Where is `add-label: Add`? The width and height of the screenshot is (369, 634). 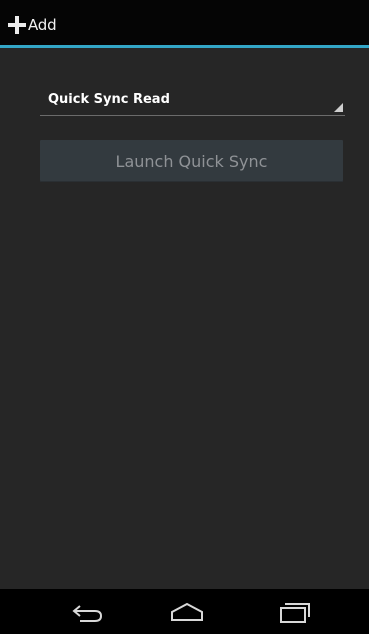
add-label: Add is located at coordinates (42, 25).